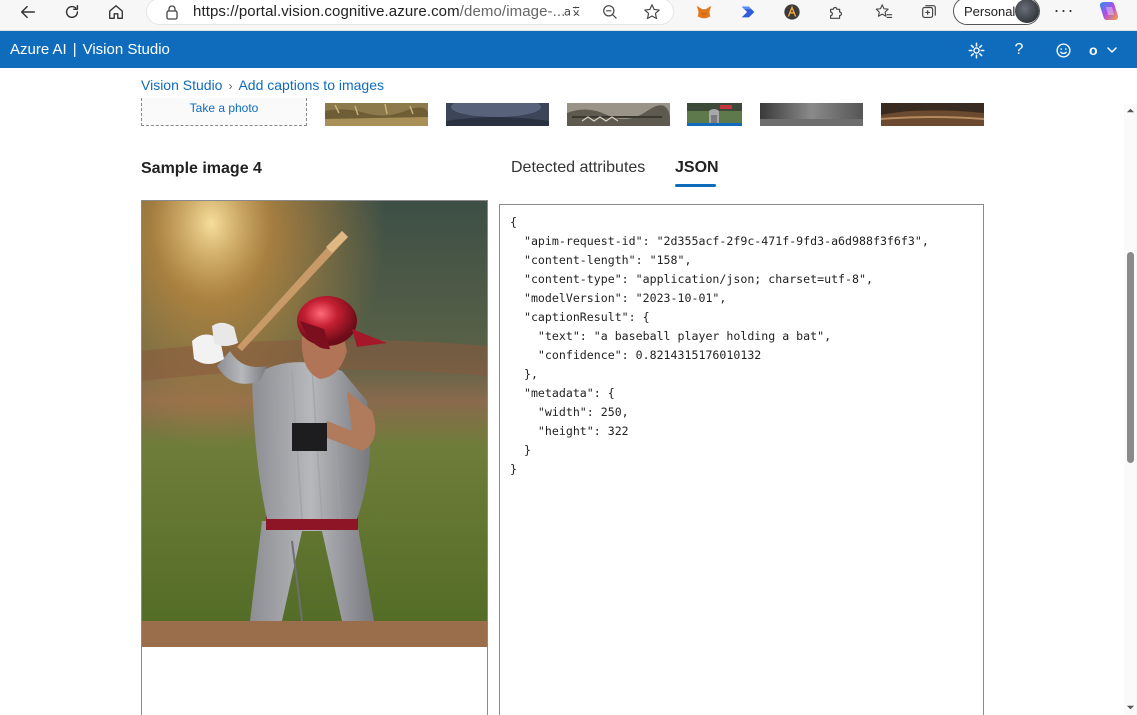  I want to click on help-icon: ?, so click(1019, 50).